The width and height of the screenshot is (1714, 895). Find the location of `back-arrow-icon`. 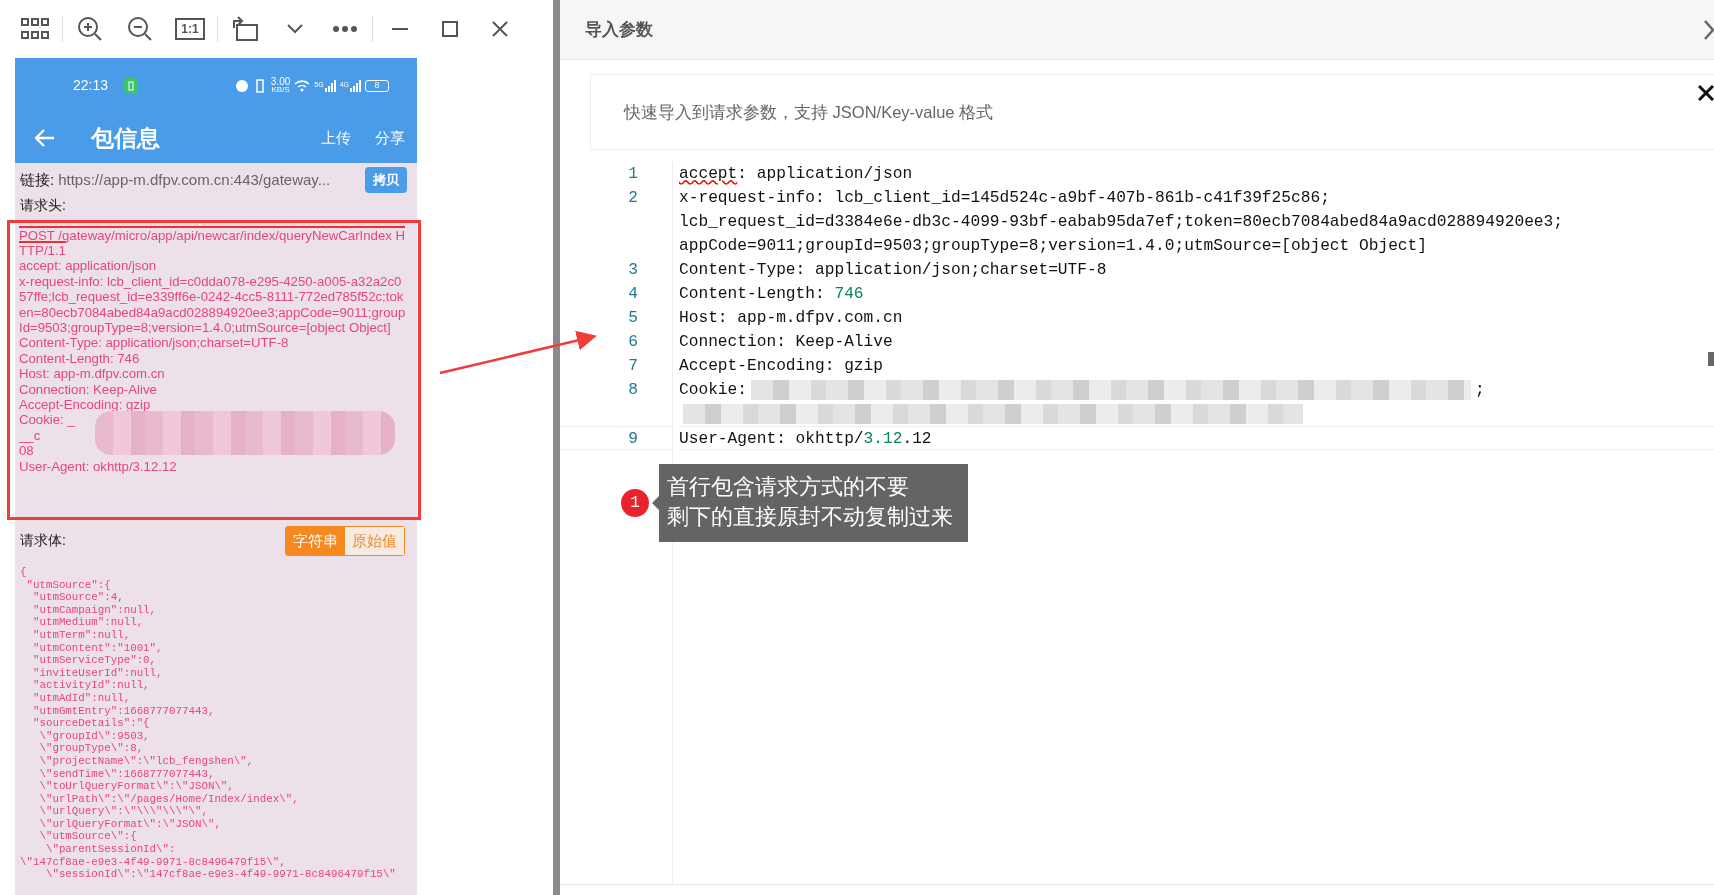

back-arrow-icon is located at coordinates (45, 138).